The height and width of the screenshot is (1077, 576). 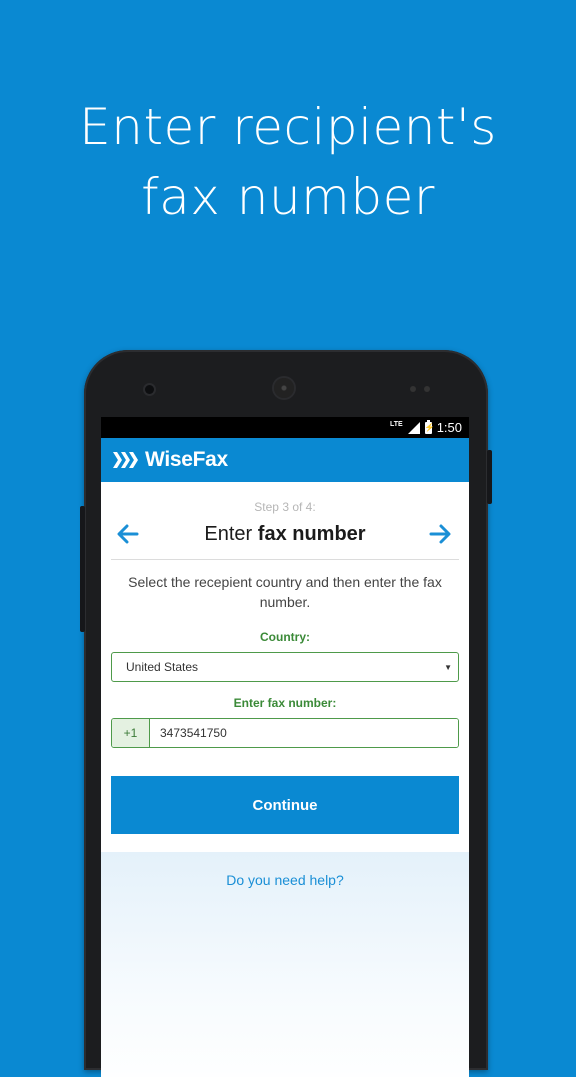 What do you see at coordinates (125, 460) in the screenshot?
I see `wisefax-logo-icon` at bounding box center [125, 460].